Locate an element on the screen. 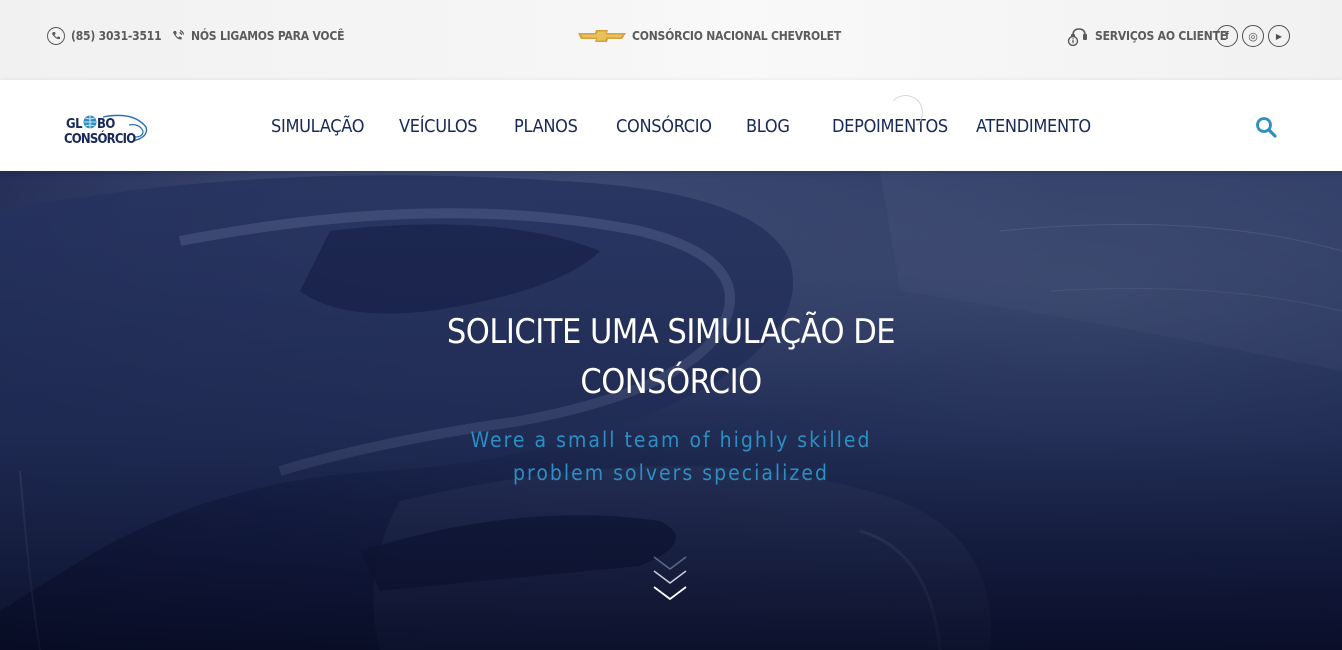 The height and width of the screenshot is (650, 1342). logo-text-globo: GL is located at coordinates (74, 124).